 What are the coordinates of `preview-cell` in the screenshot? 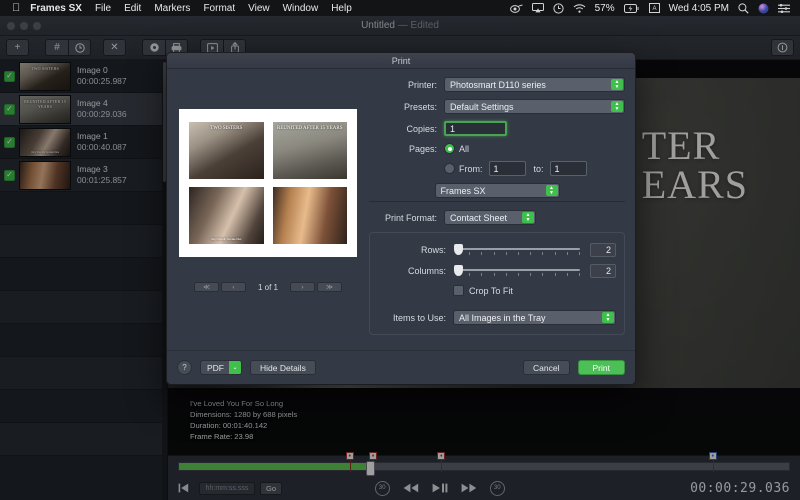 It's located at (309, 215).